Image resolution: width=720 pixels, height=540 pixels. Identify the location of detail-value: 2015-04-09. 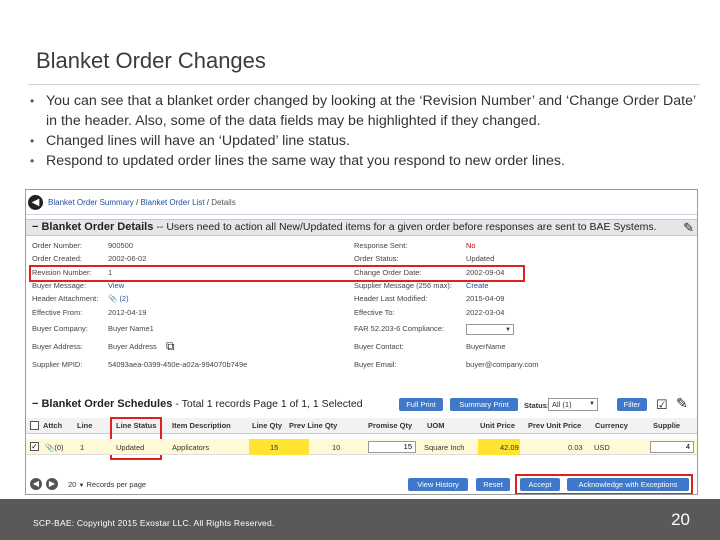
(485, 298).